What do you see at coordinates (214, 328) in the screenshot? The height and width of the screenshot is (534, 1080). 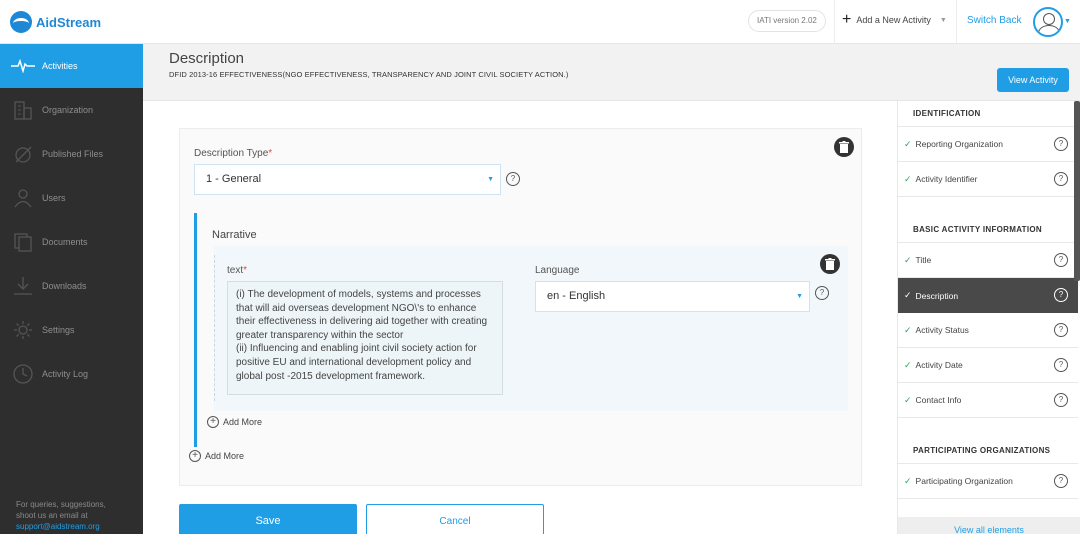 I see `narrative-dashed-guide` at bounding box center [214, 328].